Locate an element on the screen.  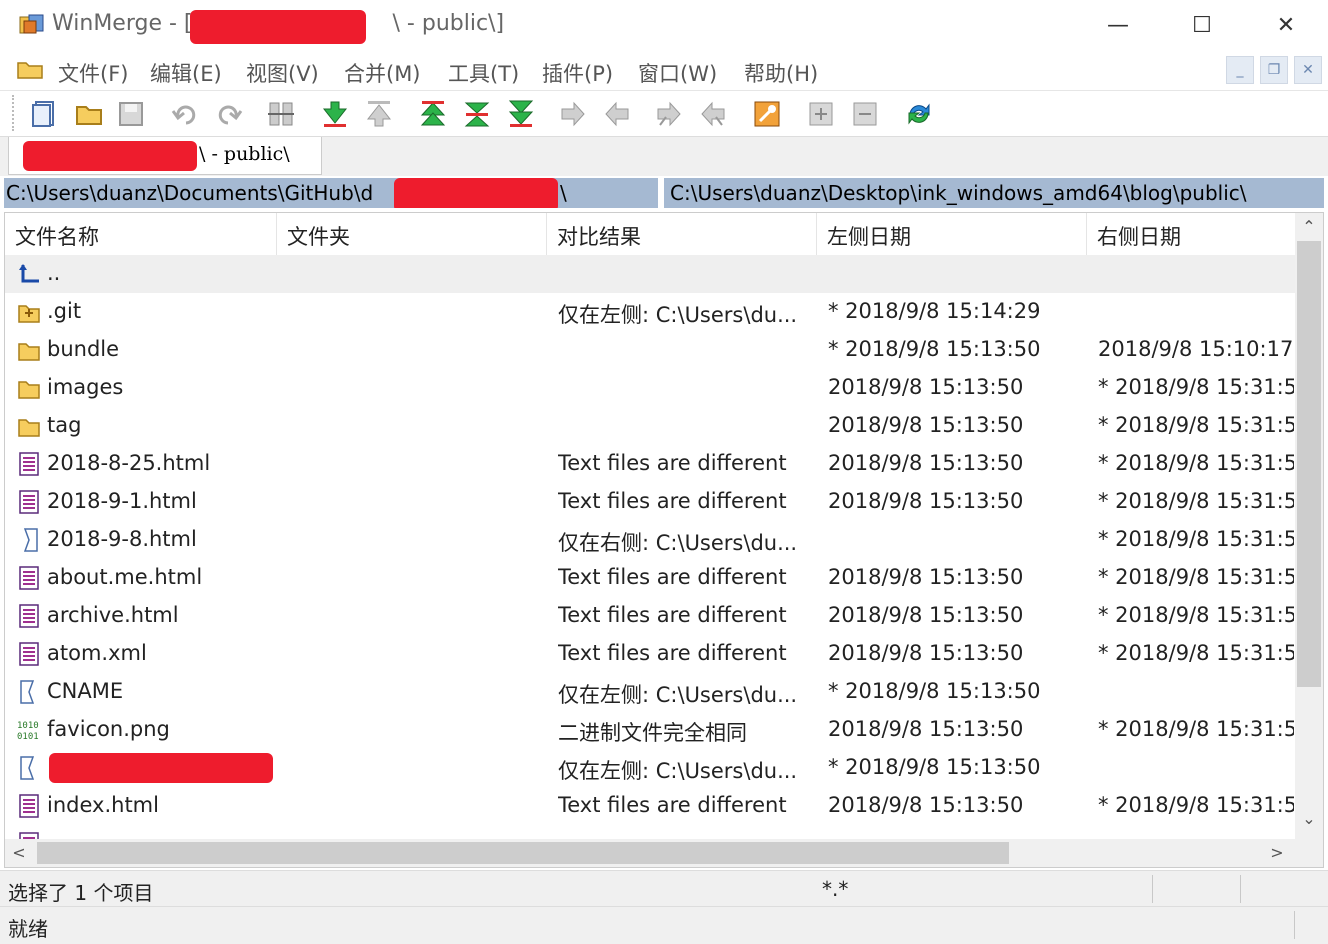
horizontal-scrollbar: < > is located at coordinates (650, 853).